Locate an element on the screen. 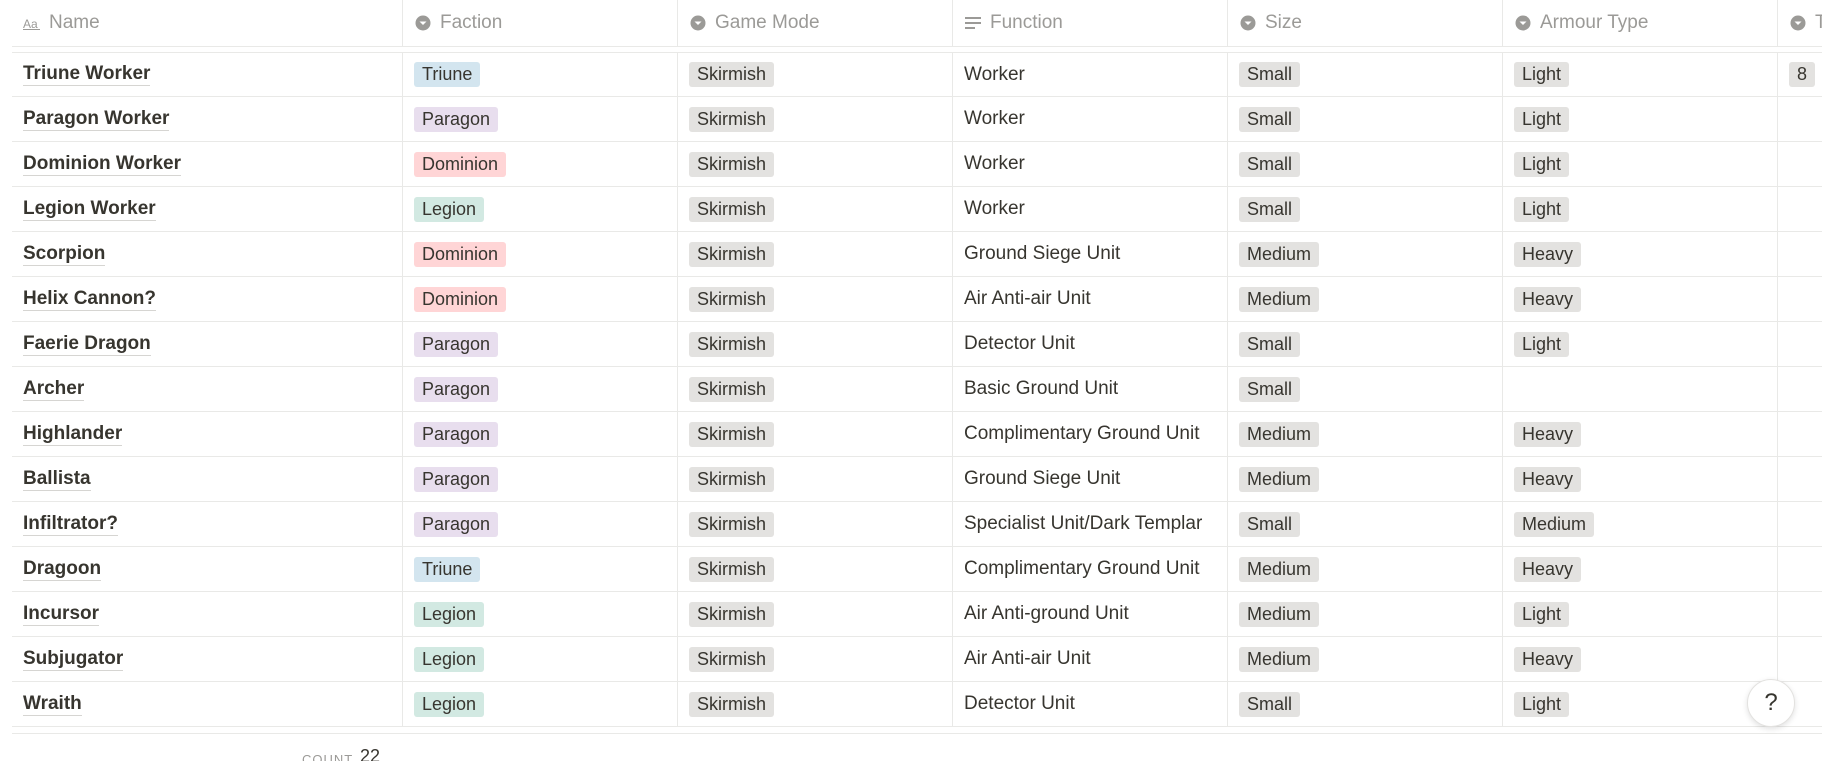 The image size is (1822, 761). extra-cell: 8 is located at coordinates (1800, 74).